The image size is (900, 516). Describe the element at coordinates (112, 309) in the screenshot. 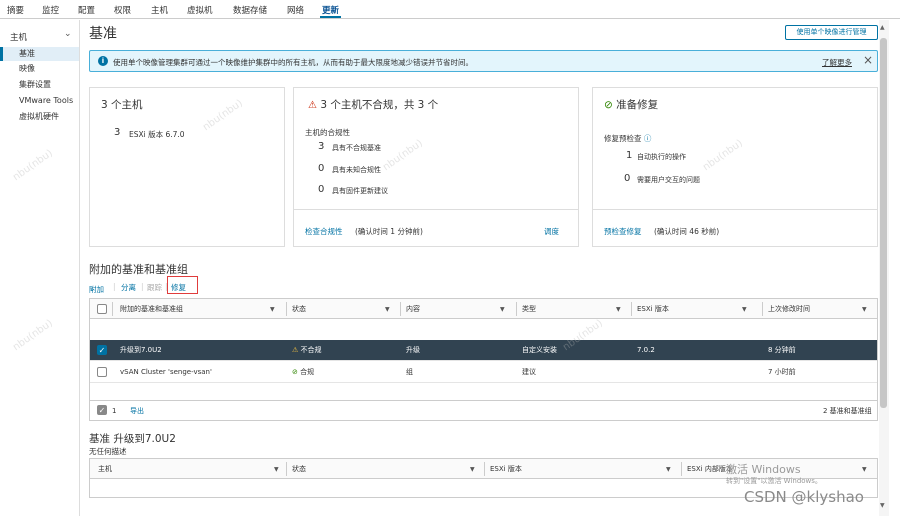

I see `column-separator` at that location.